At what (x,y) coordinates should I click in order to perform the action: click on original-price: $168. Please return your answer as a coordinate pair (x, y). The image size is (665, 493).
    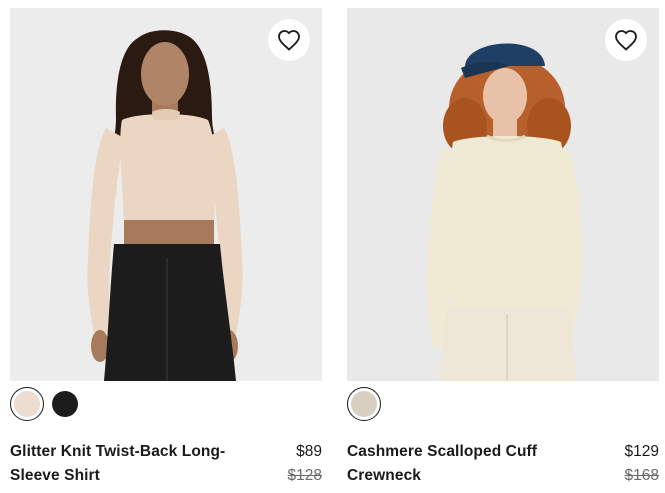
    Looking at the image, I should click on (641, 475).